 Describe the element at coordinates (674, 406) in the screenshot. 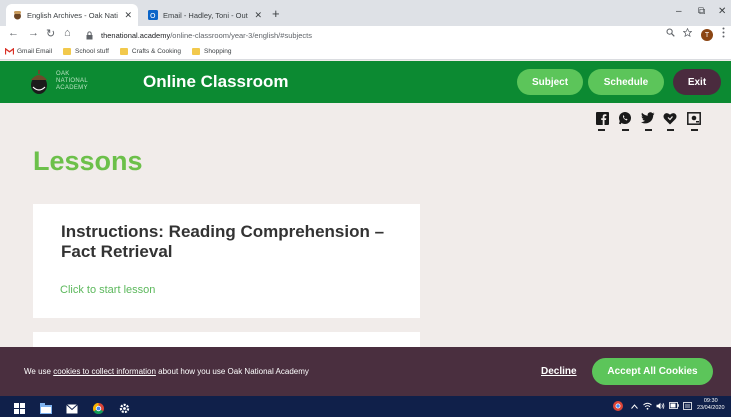

I see `battery-icon` at that location.